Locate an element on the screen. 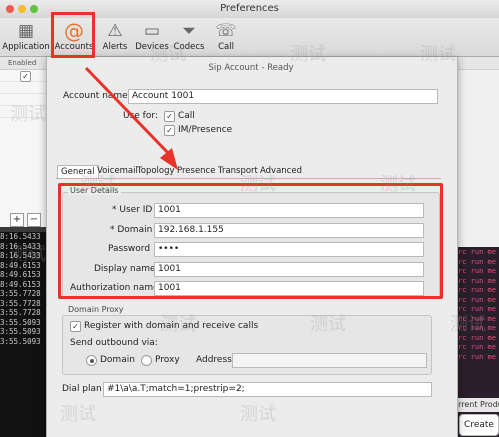  arrow-shaft is located at coordinates (128, 111).